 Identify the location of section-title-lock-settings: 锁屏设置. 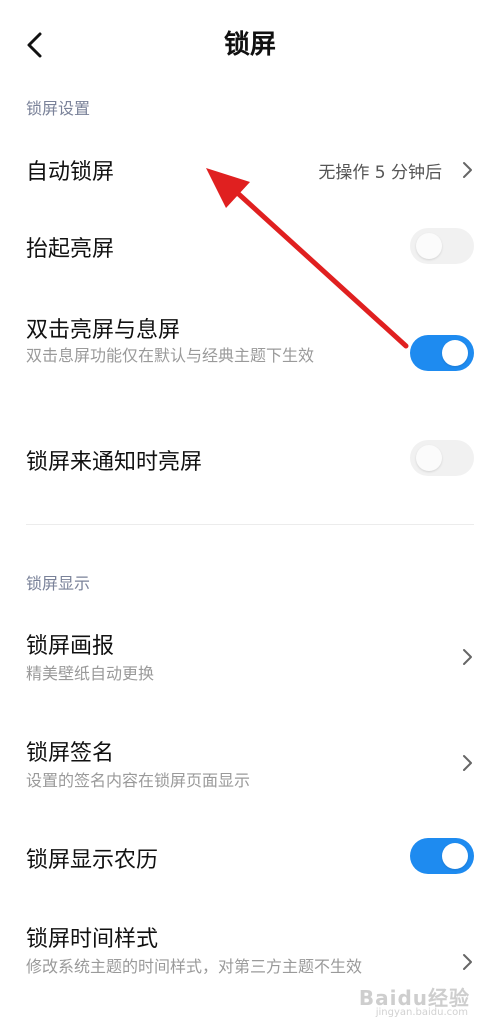
(58, 108).